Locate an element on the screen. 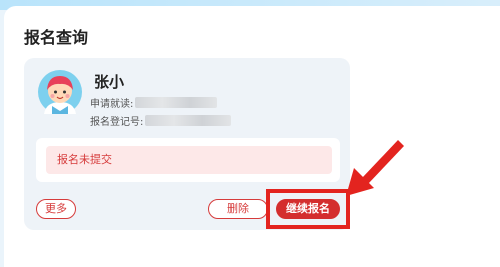 This screenshot has height=267, width=500. annotation-highlight-box is located at coordinates (308, 209).